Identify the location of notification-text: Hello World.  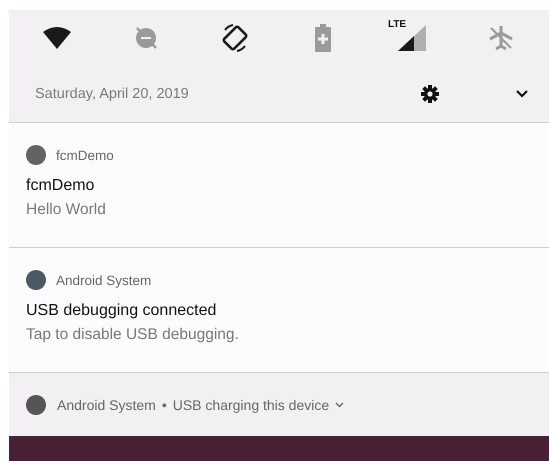
(66, 210).